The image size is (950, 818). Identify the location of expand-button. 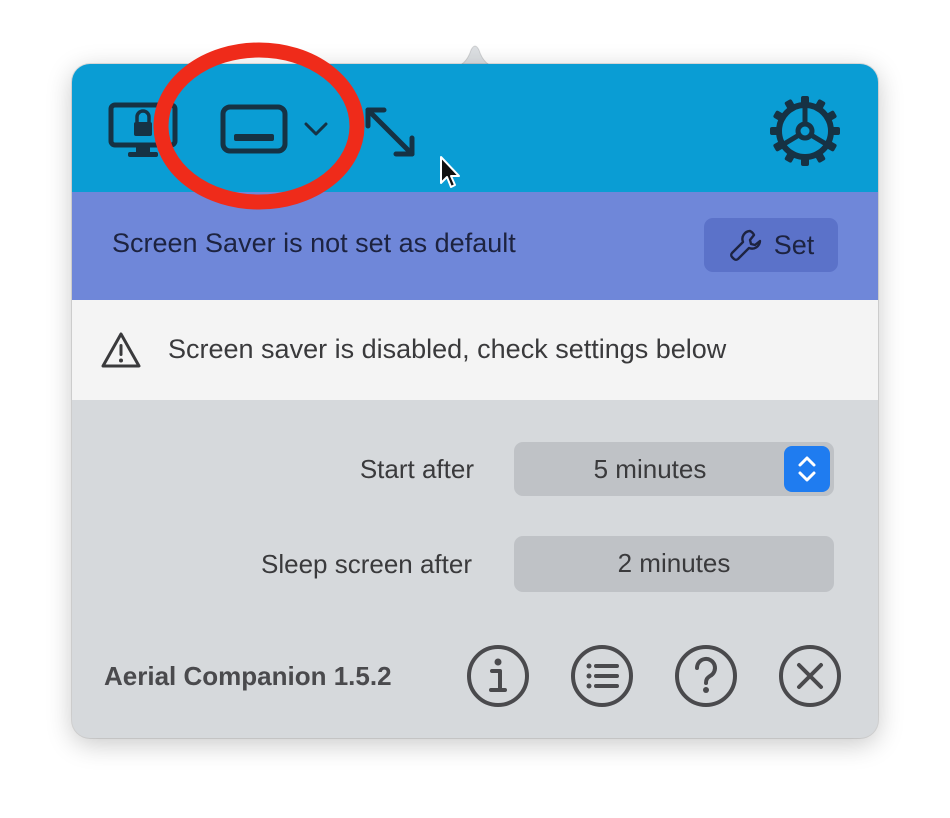
(390, 132).